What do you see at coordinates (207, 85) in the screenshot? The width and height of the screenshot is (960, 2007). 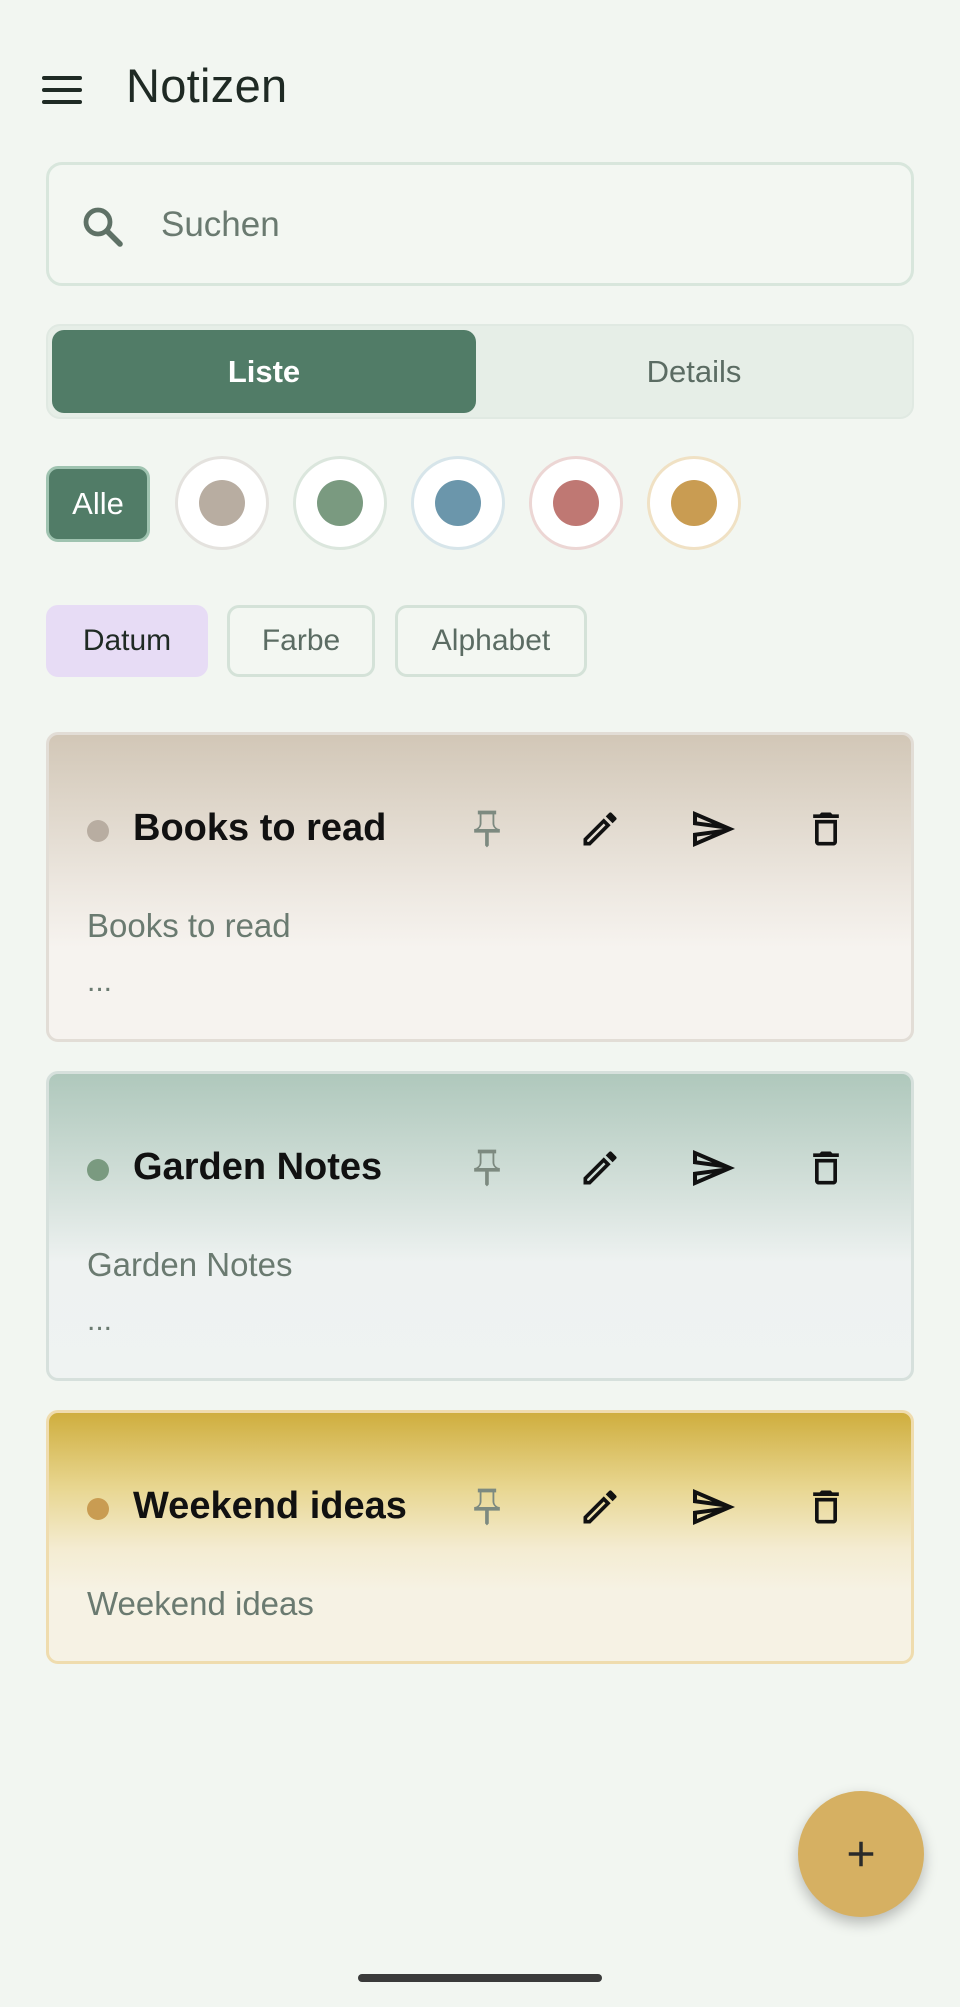 I see `page-title: Notizen` at bounding box center [207, 85].